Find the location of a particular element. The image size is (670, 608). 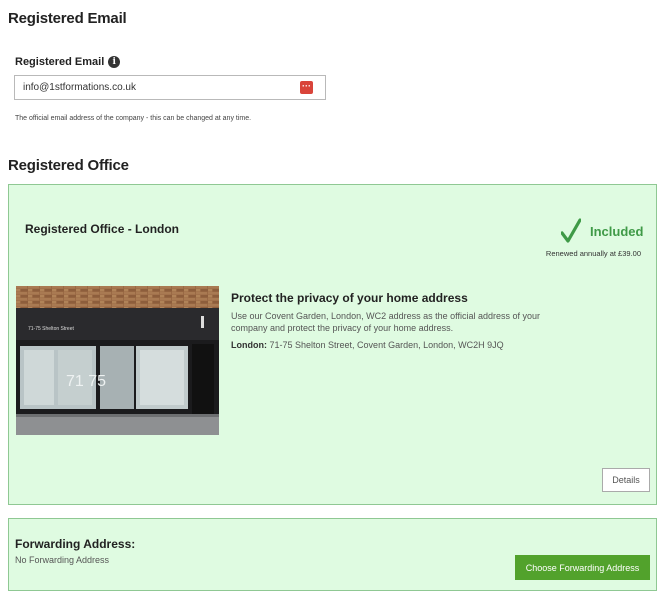

office-panel-title: Registered Office - London is located at coordinates (102, 229).